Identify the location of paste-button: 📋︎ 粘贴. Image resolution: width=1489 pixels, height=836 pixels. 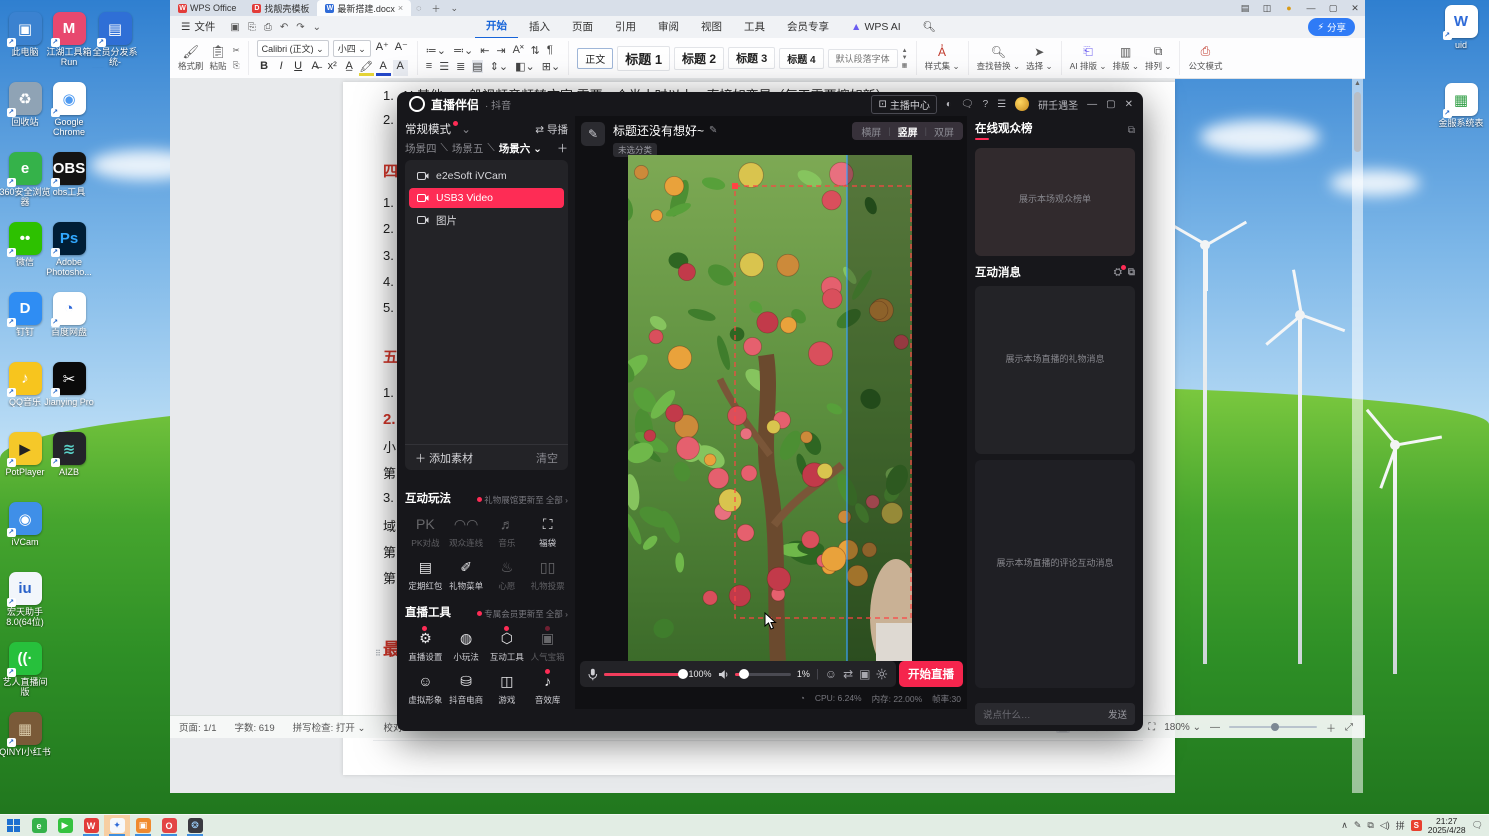
(218, 58).